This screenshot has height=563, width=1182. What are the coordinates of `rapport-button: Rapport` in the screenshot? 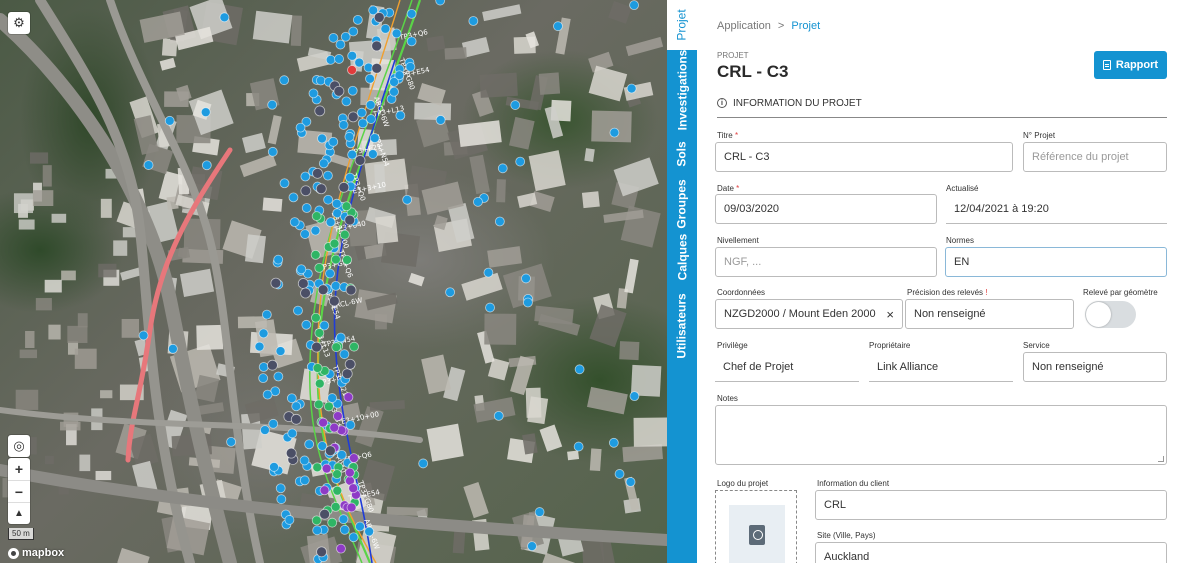 It's located at (1130, 65).